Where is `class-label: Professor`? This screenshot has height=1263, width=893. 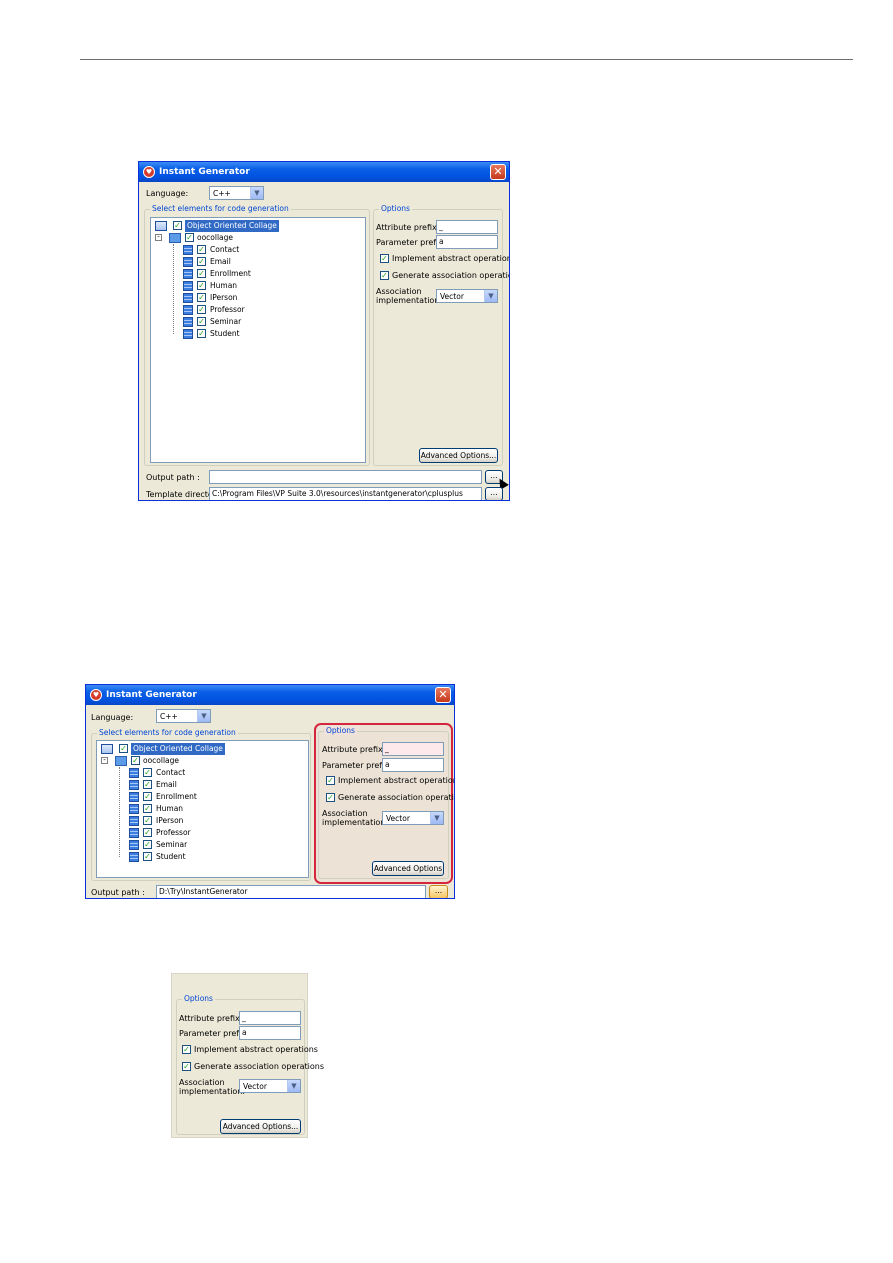 class-label: Professor is located at coordinates (173, 832).